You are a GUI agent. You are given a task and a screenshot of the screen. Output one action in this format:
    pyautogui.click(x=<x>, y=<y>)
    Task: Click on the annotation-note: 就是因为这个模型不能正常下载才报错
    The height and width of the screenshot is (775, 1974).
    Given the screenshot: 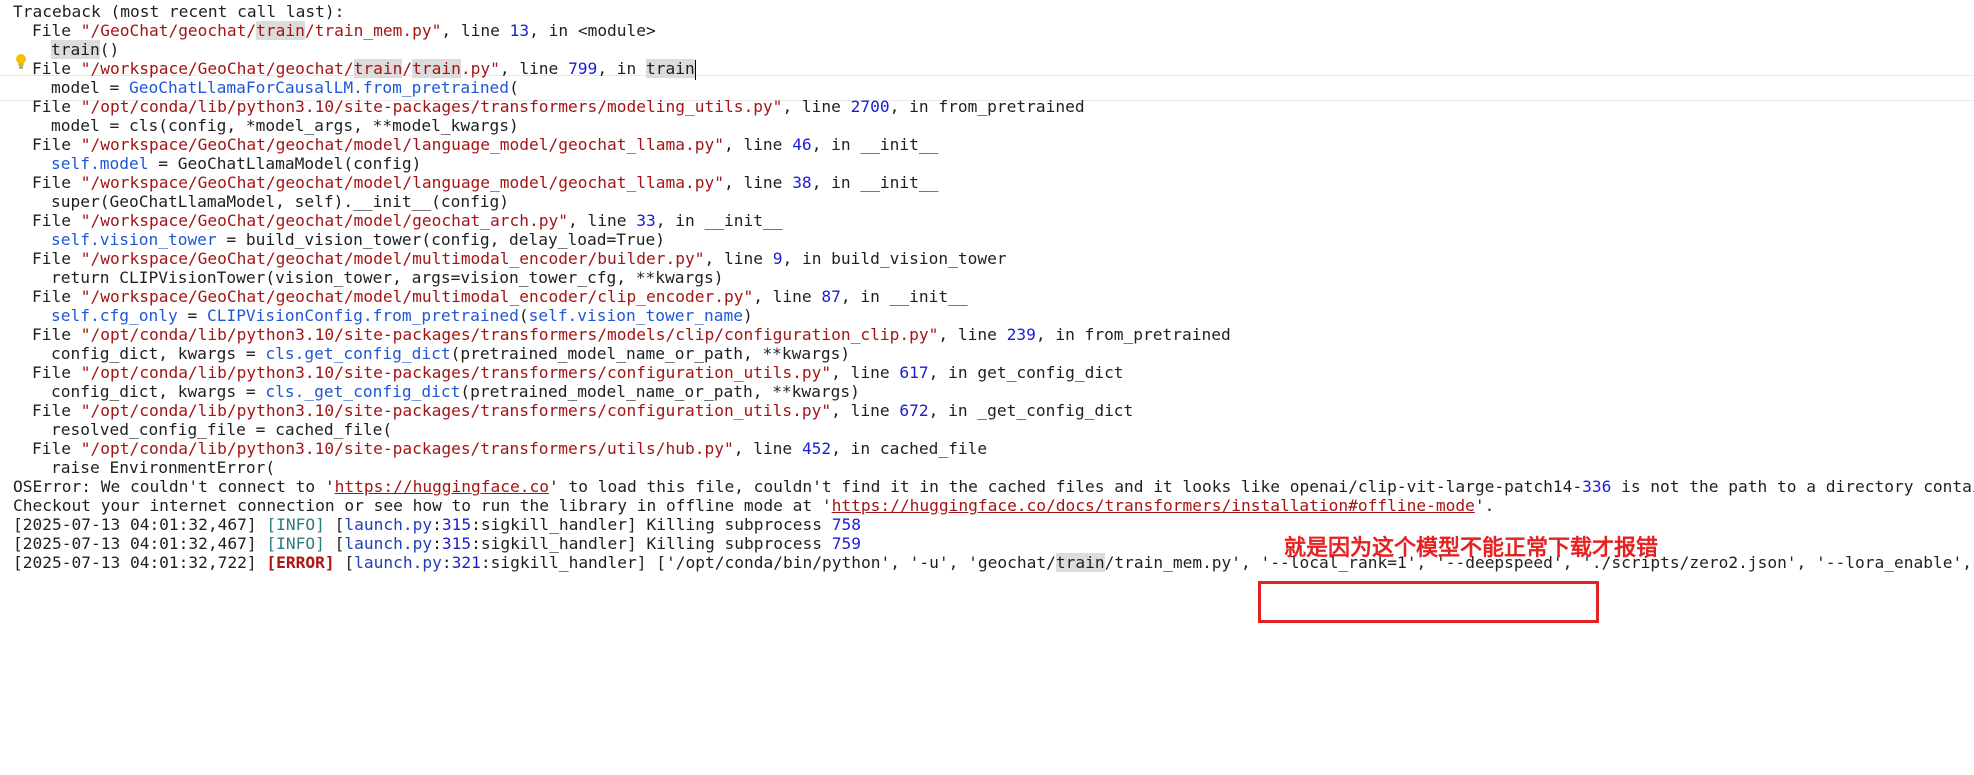 What is the action you would take?
    pyautogui.click(x=1471, y=548)
    